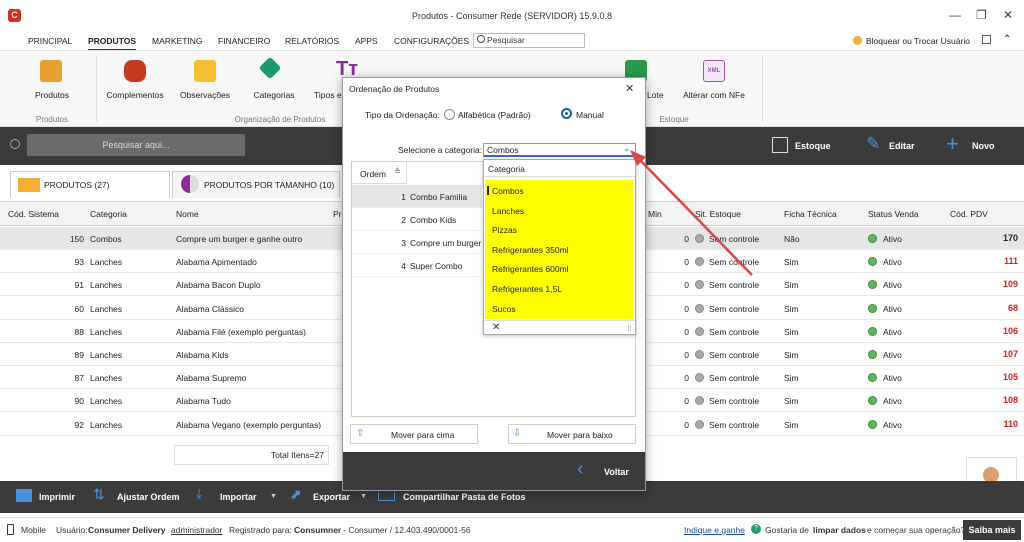  What do you see at coordinates (696, 217) in the screenshot?
I see `arrow-line` at bounding box center [696, 217].